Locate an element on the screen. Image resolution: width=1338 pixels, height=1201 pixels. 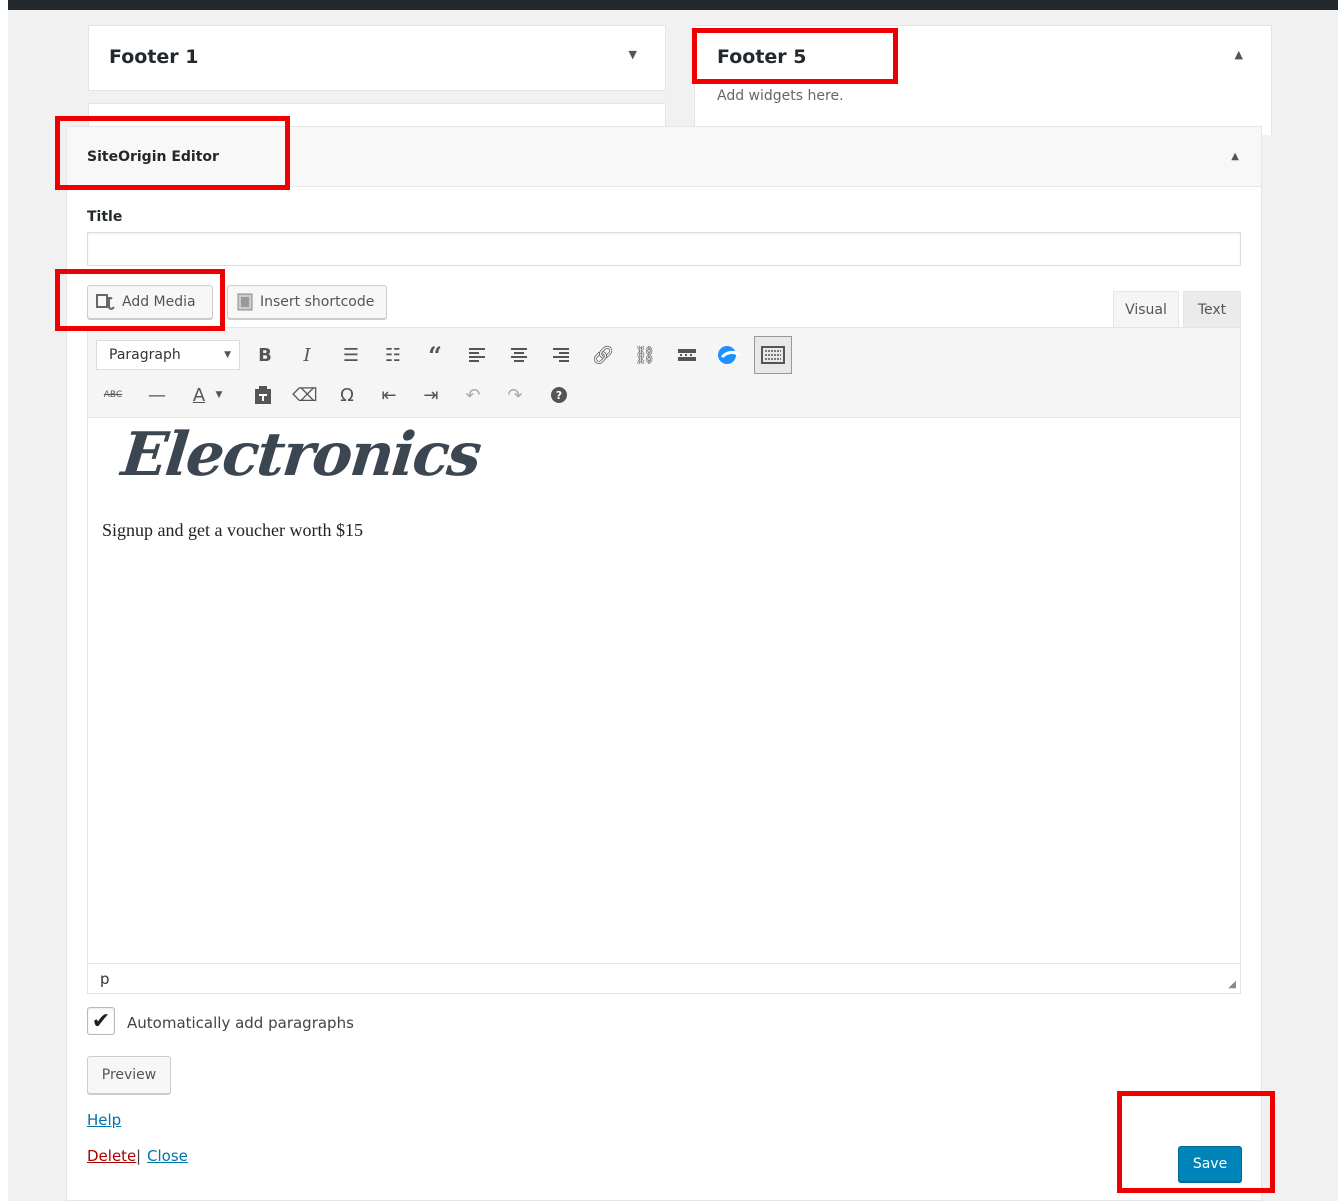
strikethrough-icon: ABC is located at coordinates (113, 395).